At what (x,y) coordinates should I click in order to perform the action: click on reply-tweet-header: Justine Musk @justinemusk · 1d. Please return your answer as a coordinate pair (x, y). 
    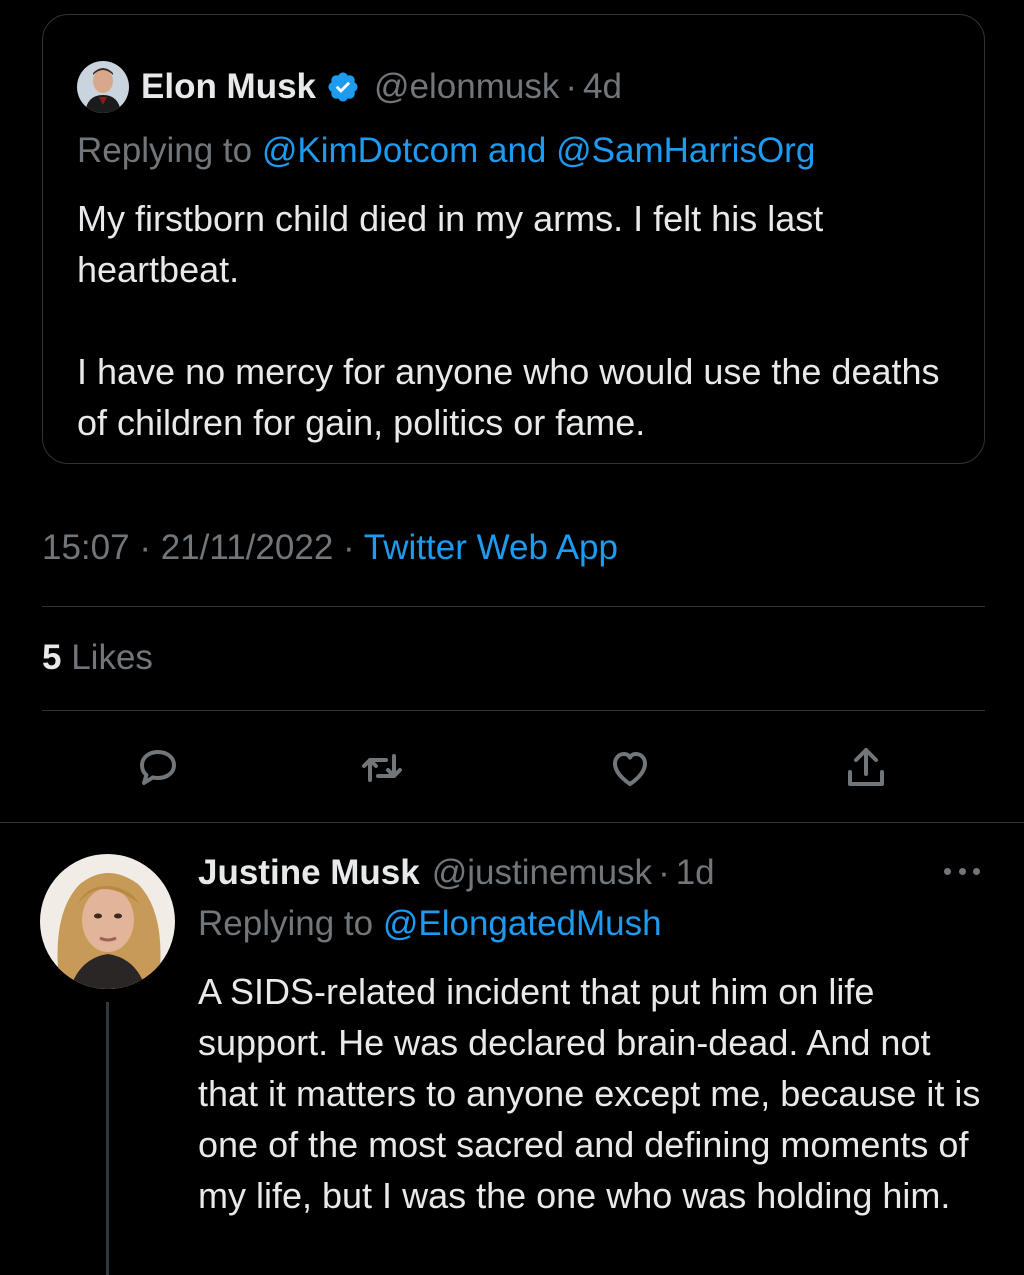
    Looking at the image, I should click on (456, 873).